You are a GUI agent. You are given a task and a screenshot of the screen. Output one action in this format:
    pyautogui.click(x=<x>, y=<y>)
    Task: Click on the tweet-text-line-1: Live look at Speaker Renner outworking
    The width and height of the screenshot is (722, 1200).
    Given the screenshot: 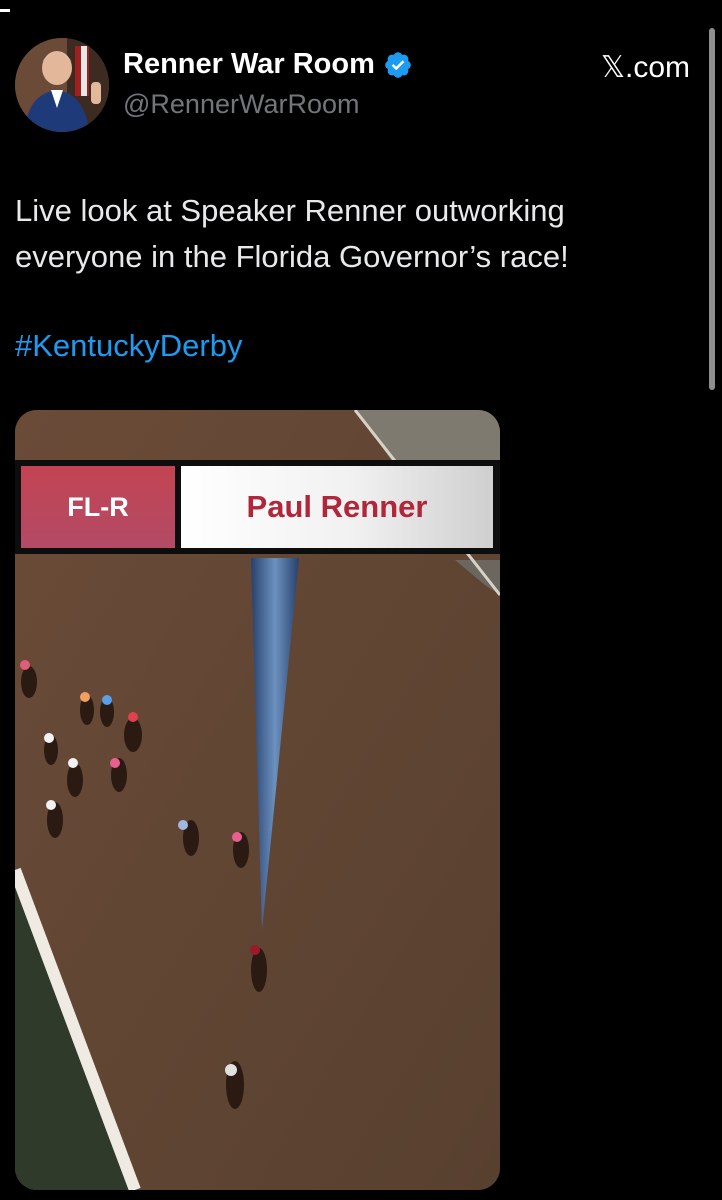 What is the action you would take?
    pyautogui.click(x=290, y=210)
    